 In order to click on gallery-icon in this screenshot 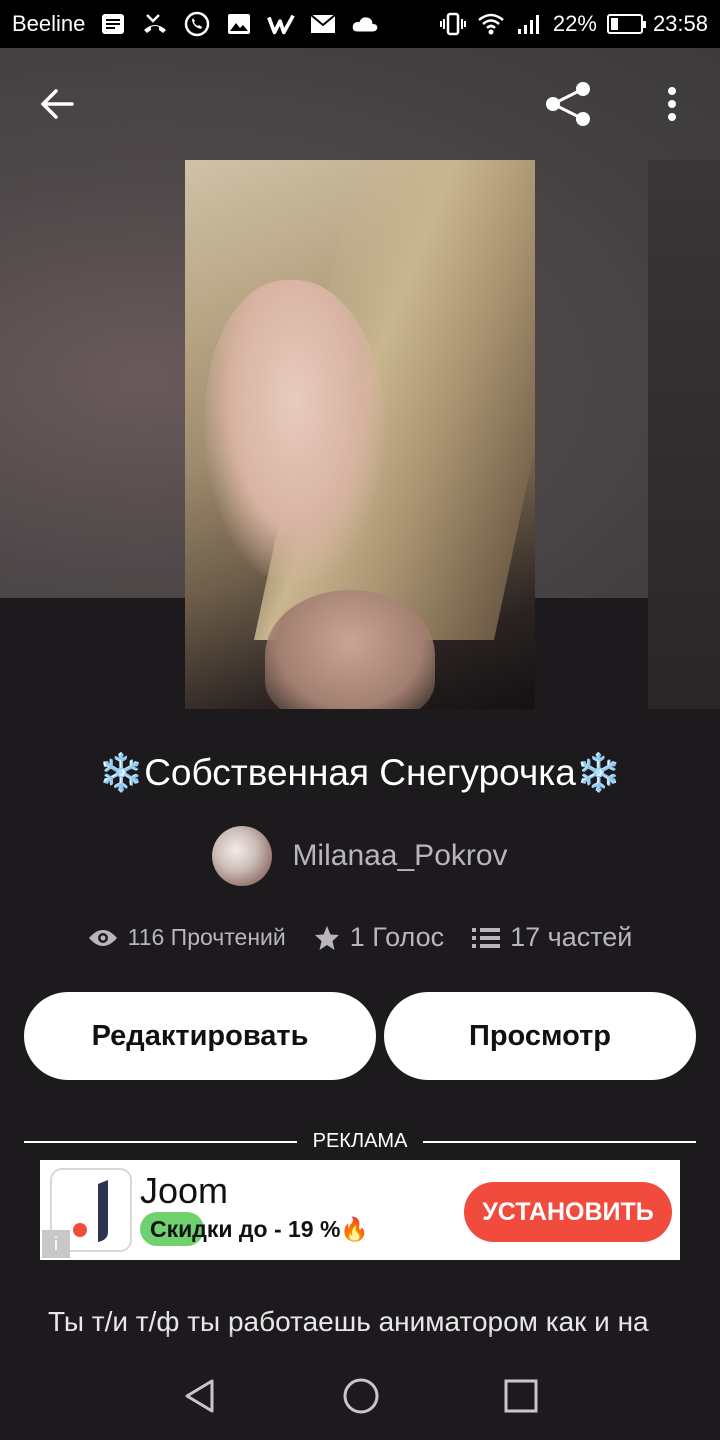, I will do `click(239, 24)`.